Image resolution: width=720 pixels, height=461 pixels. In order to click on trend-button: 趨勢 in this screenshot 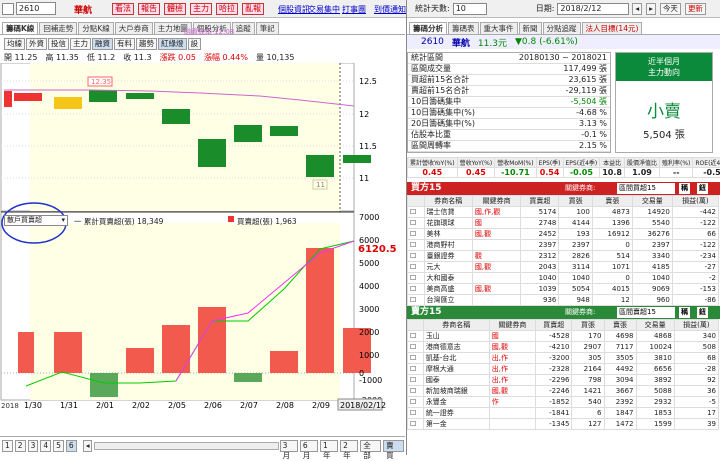, I will do `click(146, 44)`.